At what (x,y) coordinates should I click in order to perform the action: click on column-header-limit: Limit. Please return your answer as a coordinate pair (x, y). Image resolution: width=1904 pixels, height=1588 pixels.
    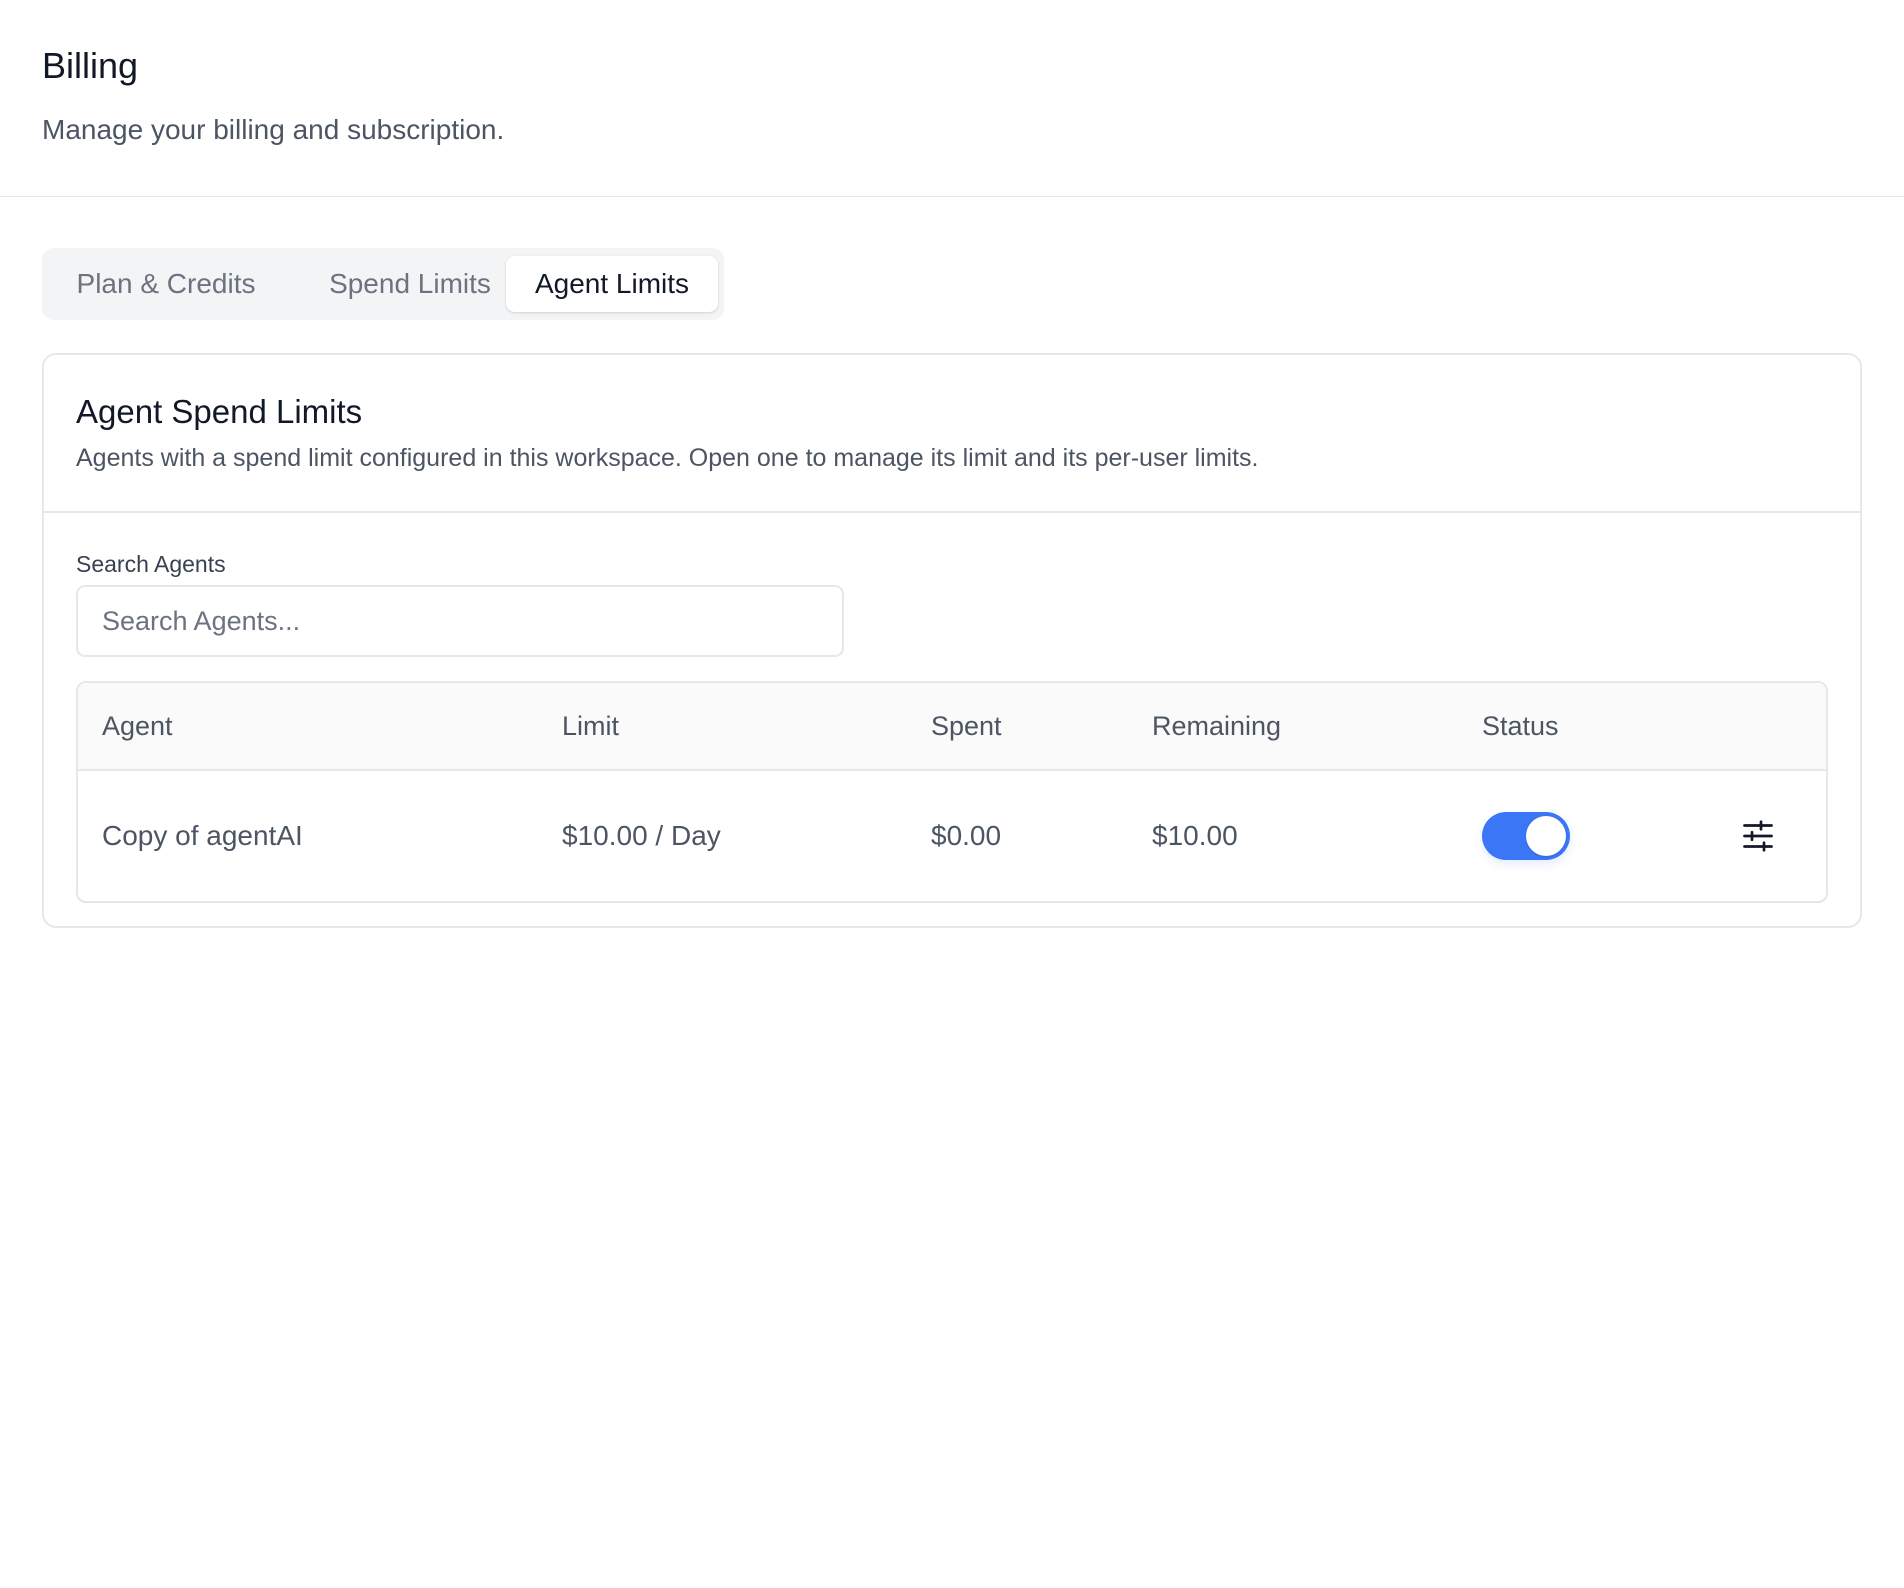
    Looking at the image, I should click on (591, 726).